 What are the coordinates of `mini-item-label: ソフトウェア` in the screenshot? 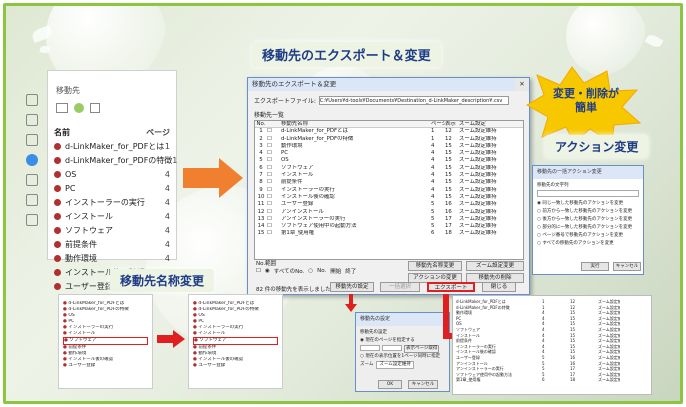 It's located at (83, 340).